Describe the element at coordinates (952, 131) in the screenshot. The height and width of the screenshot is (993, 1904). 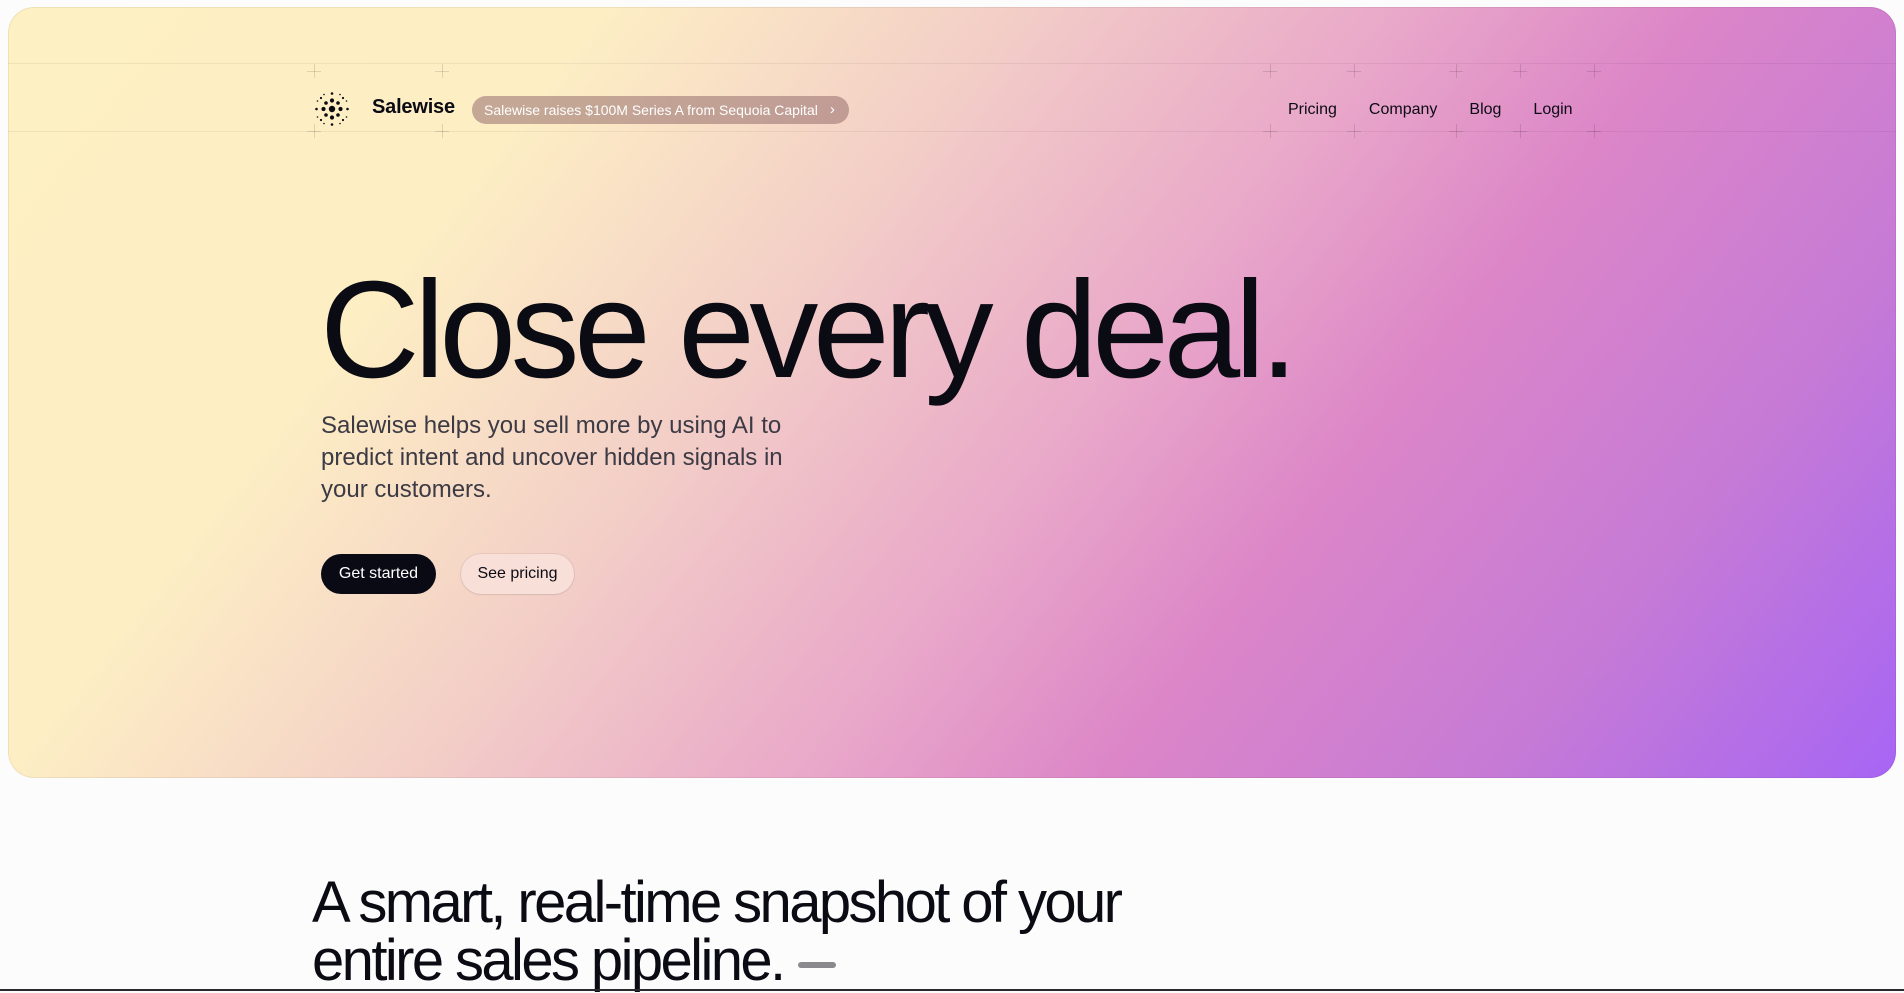
I see `grid-line-bottom` at that location.